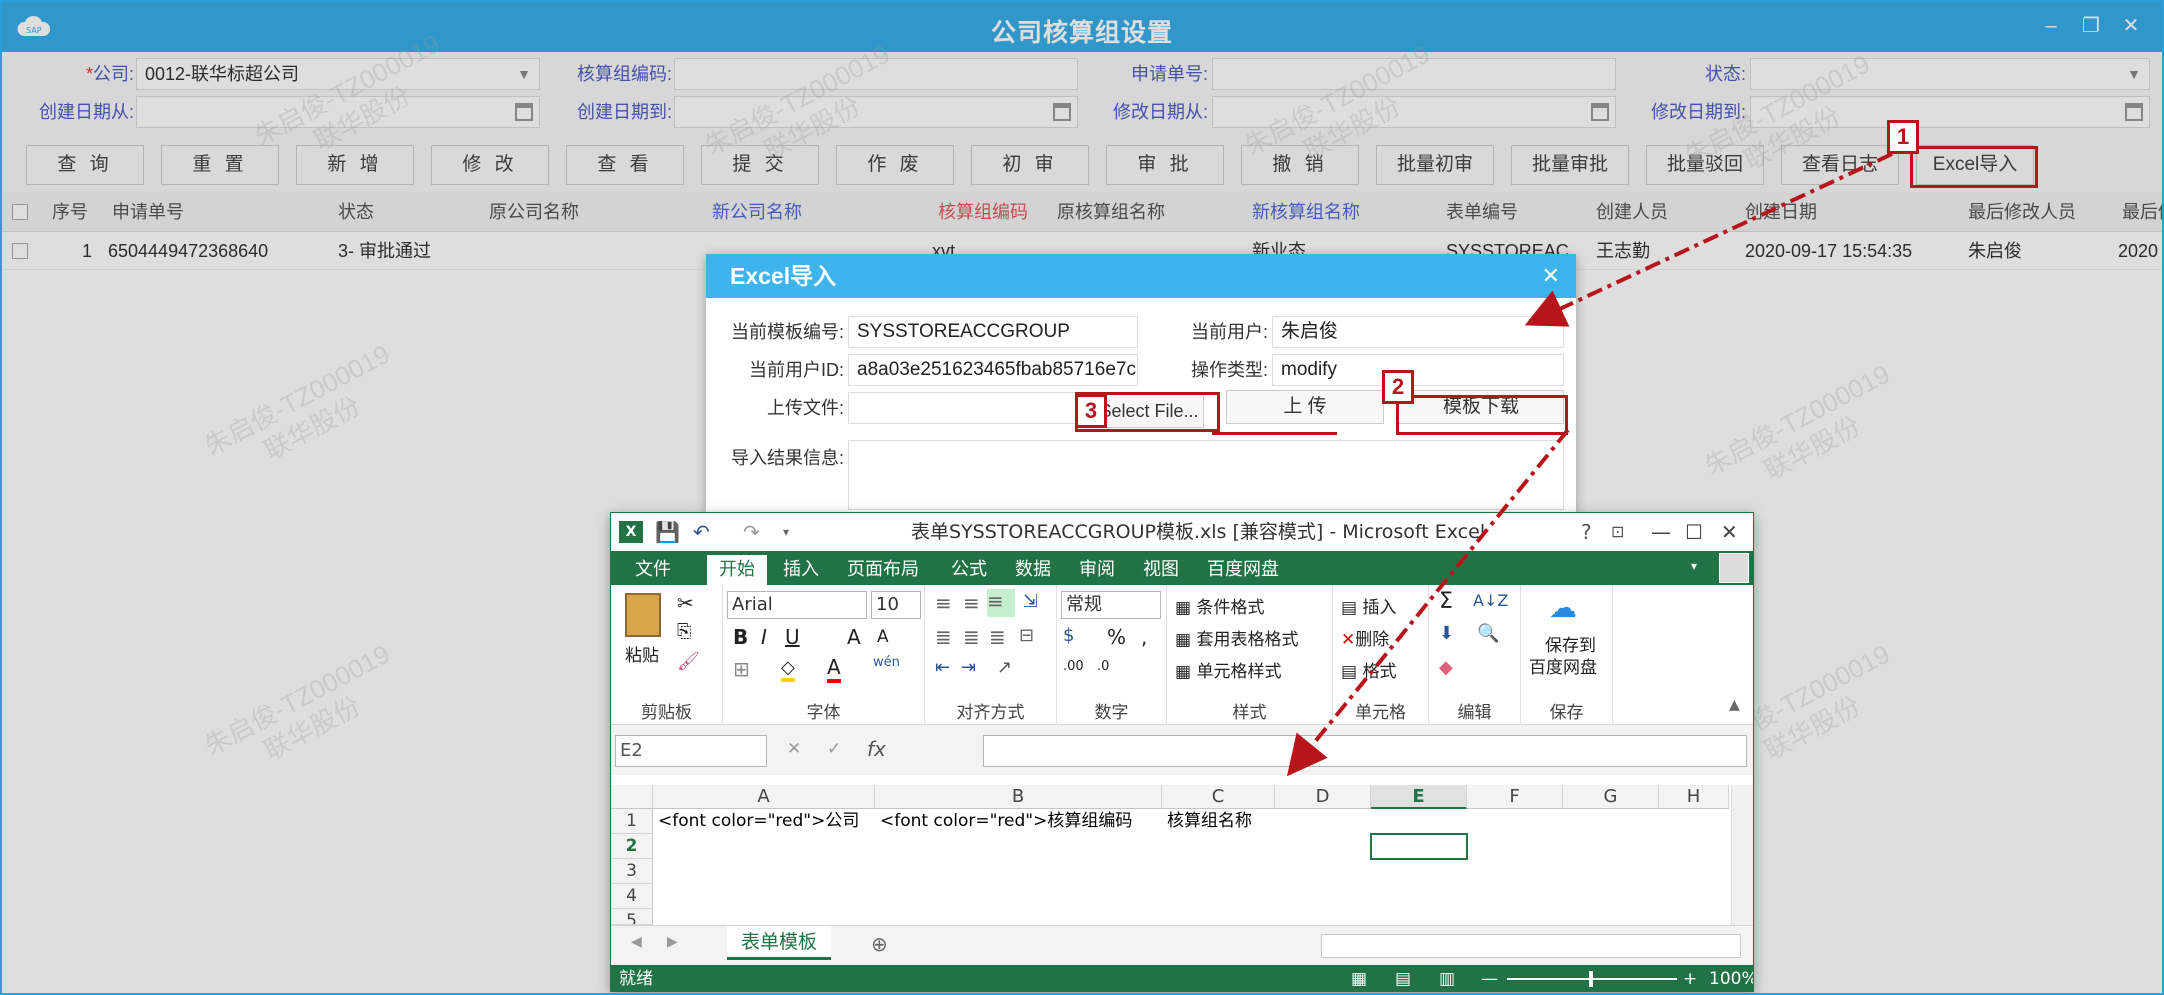 Image resolution: width=2164 pixels, height=995 pixels. Describe the element at coordinates (1734, 705) in the screenshot. I see `collapse-ribbon-icon: ▲` at that location.